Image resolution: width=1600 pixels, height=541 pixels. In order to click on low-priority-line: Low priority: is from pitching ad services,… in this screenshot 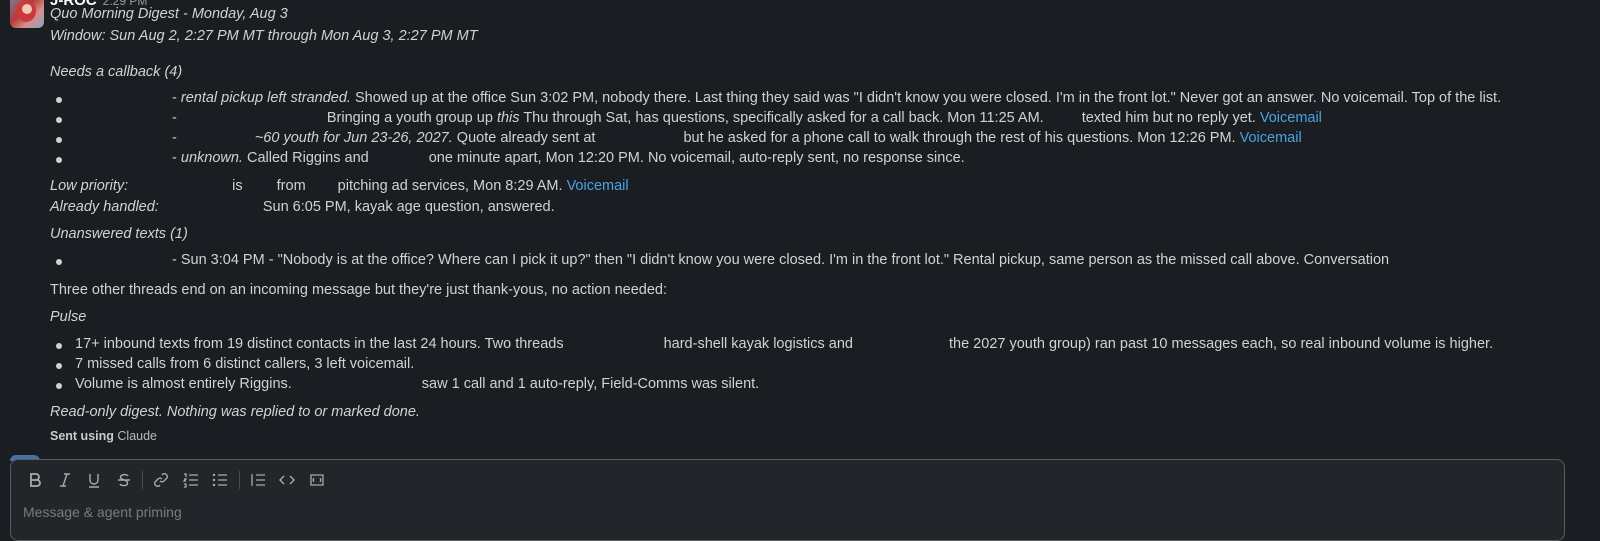, I will do `click(339, 186)`.